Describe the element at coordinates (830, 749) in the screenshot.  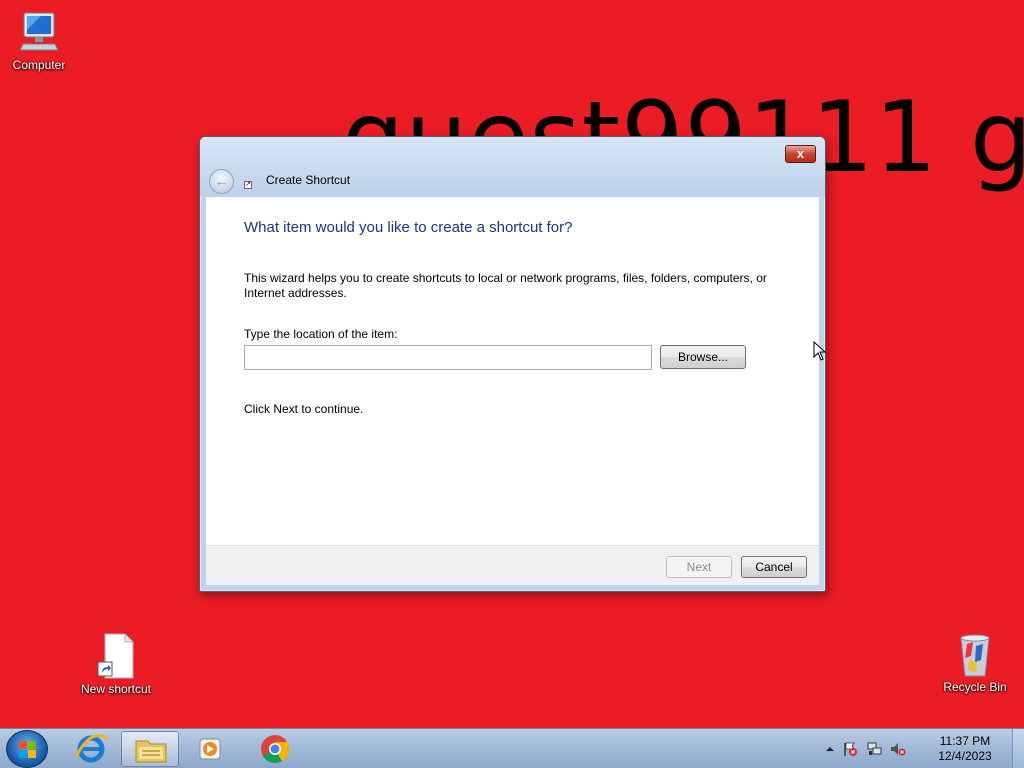
I see `show-hidden-icons-icon` at that location.